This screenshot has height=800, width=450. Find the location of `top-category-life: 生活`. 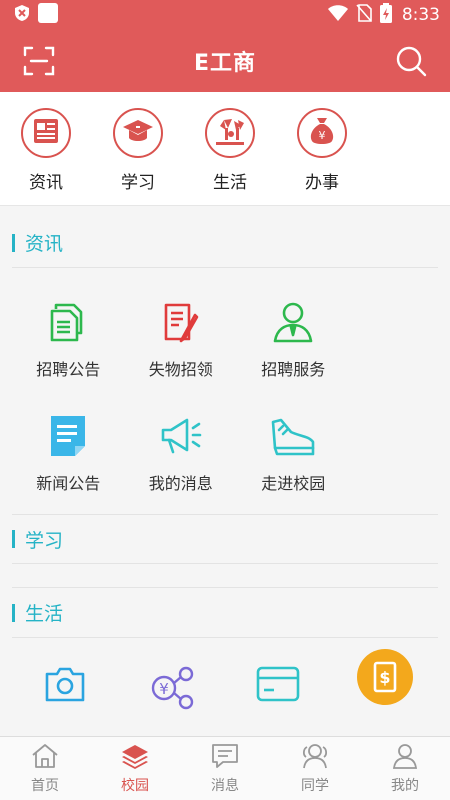

top-category-life: 生活 is located at coordinates (230, 150).